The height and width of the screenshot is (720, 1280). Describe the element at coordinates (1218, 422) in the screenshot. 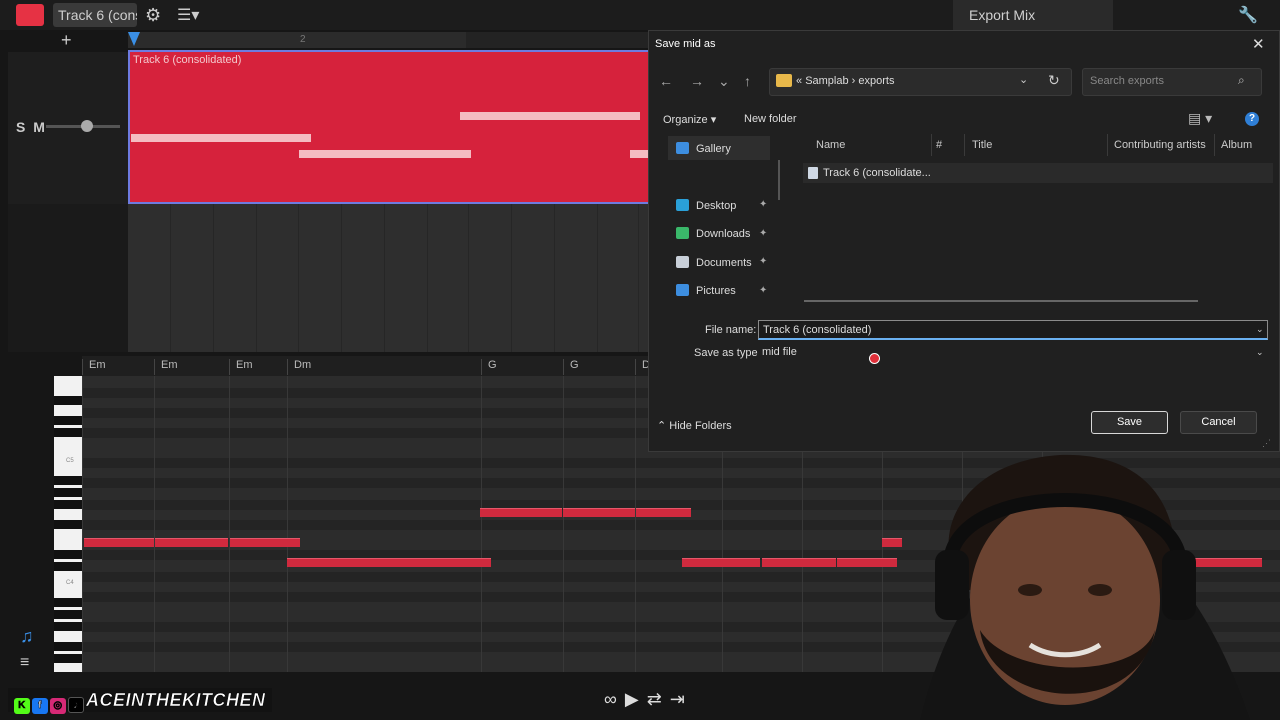

I see `cancel-button: Cancel` at that location.